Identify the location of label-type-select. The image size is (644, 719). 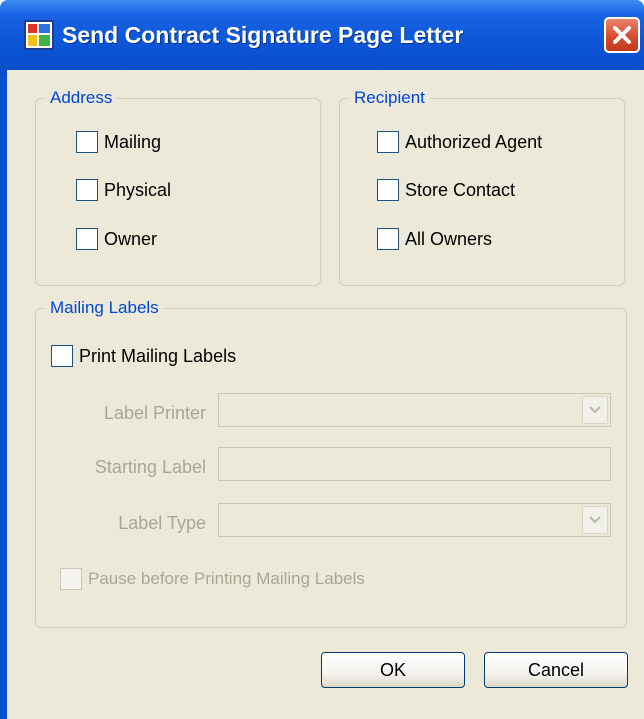
(414, 520).